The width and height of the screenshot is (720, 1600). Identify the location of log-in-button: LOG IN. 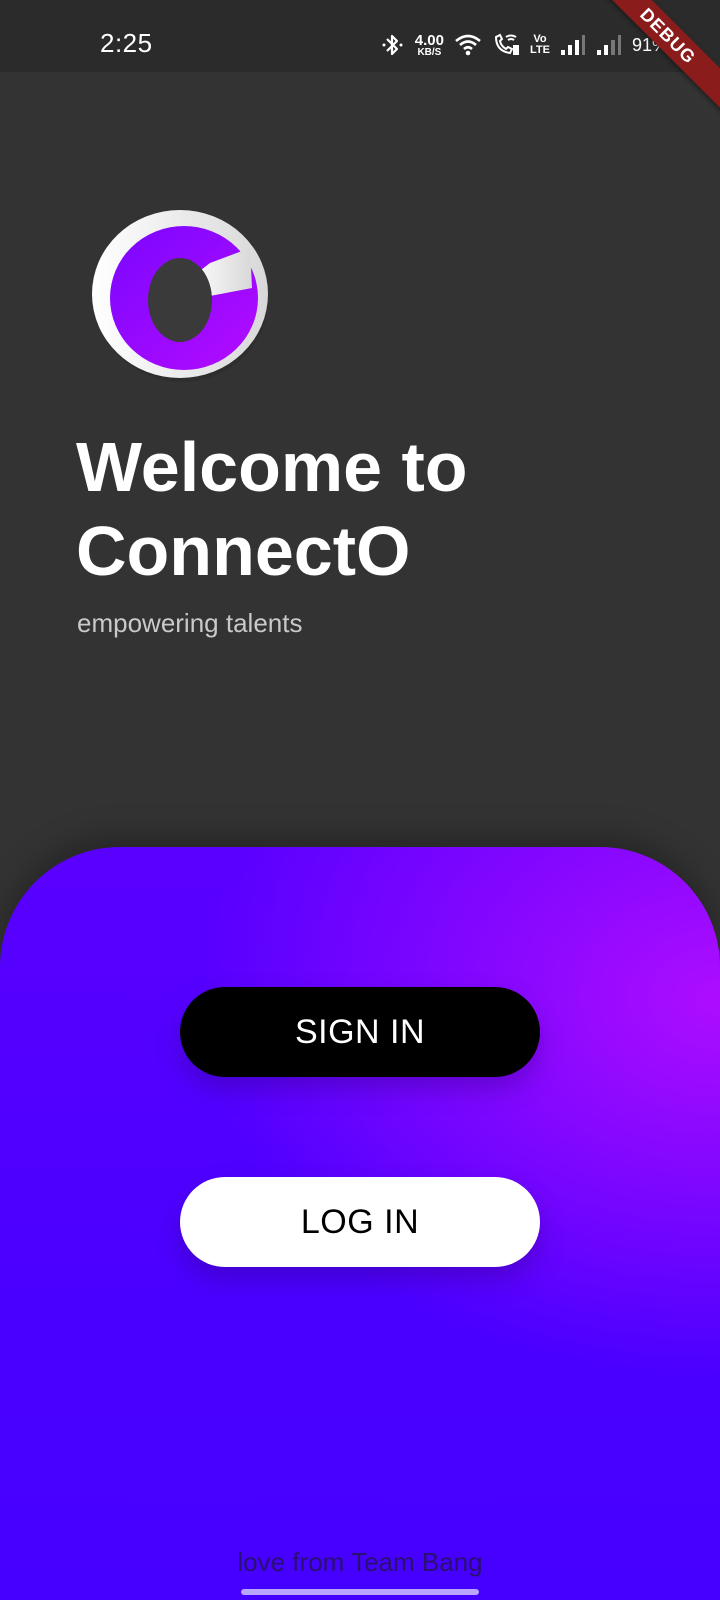
(360, 1222).